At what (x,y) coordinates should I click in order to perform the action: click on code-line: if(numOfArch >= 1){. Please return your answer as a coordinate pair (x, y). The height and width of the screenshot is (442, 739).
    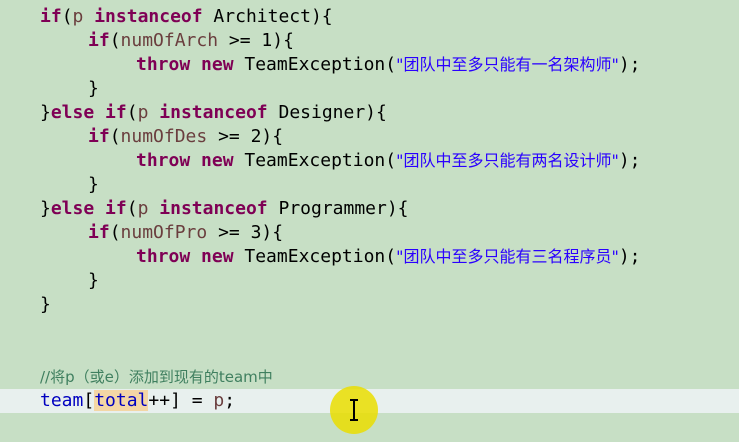
    Looking at the image, I should click on (369, 41).